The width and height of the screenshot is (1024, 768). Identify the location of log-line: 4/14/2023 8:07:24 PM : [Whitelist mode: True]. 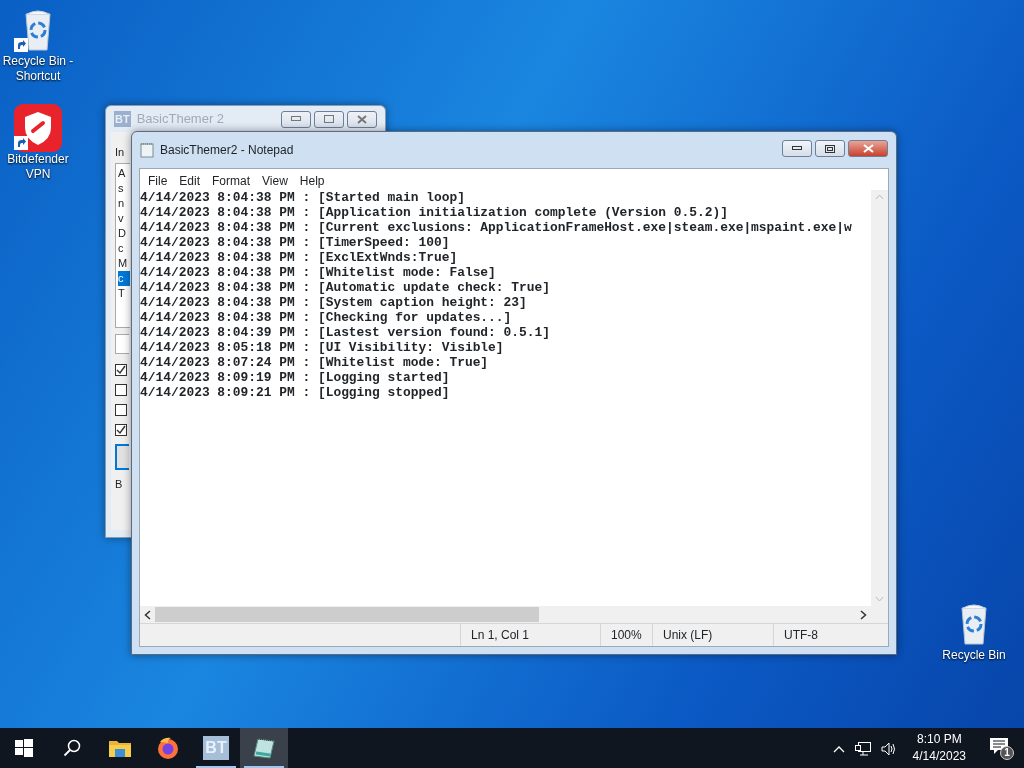
(315, 362).